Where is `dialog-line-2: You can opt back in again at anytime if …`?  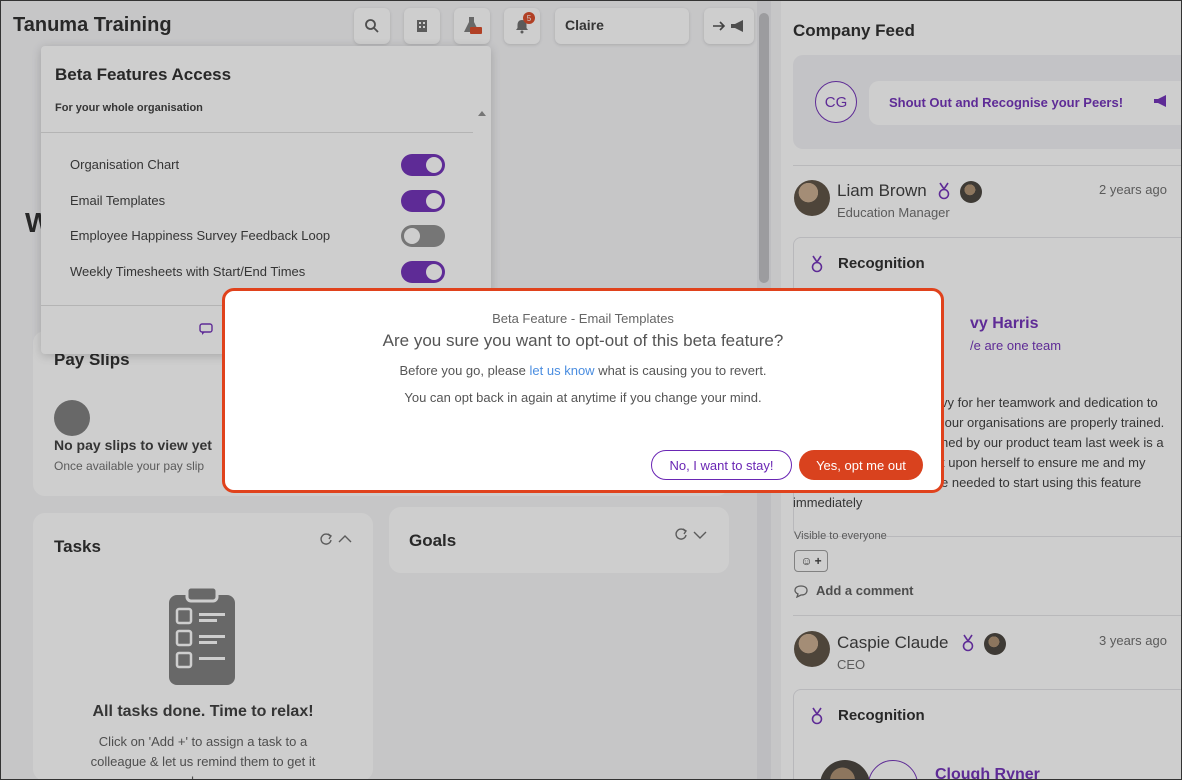
dialog-line-2: You can opt back in again at anytime if … is located at coordinates (583, 397).